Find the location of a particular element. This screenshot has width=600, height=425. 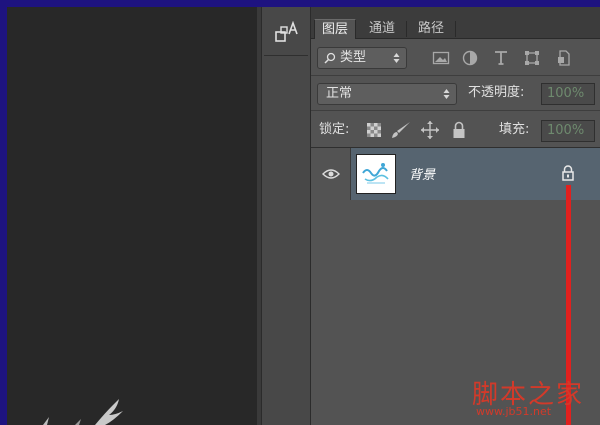

opacity-field: 100% is located at coordinates (568, 94).